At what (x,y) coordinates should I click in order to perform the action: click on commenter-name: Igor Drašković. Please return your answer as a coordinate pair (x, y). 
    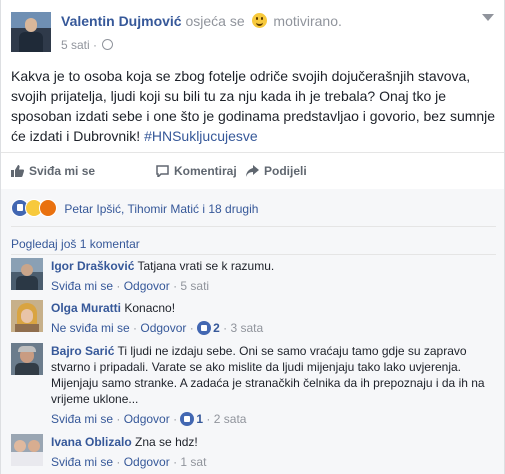
    Looking at the image, I should click on (92, 266).